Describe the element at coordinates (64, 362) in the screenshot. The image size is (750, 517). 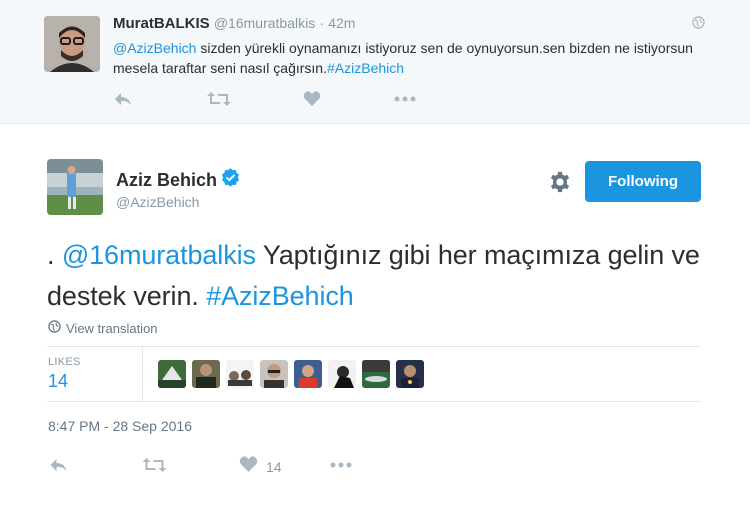
I see `likes-label: LIKES` at that location.